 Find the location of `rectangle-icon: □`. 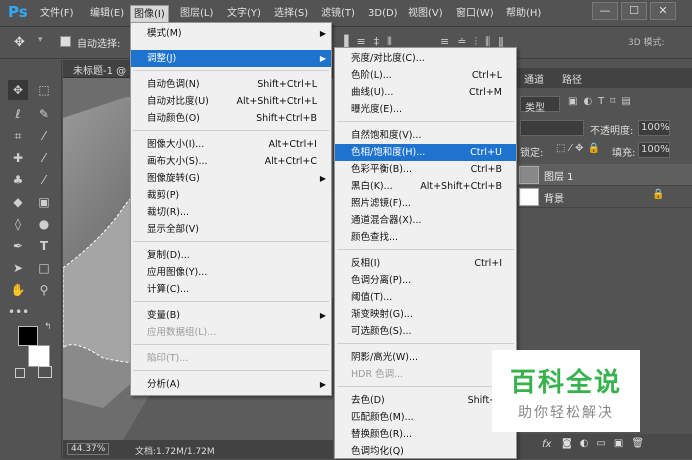

rectangle-icon: □ is located at coordinates (44, 268).